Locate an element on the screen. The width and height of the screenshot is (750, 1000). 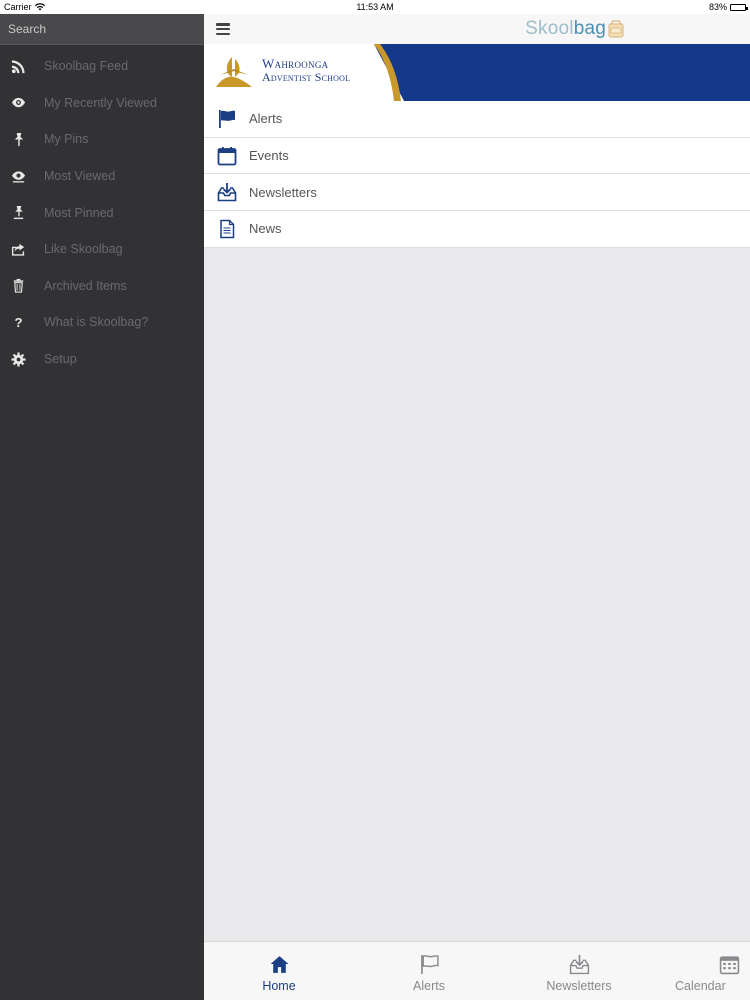
sidebar-item-like-skoolbag: Like Skoolbag is located at coordinates (102, 249).